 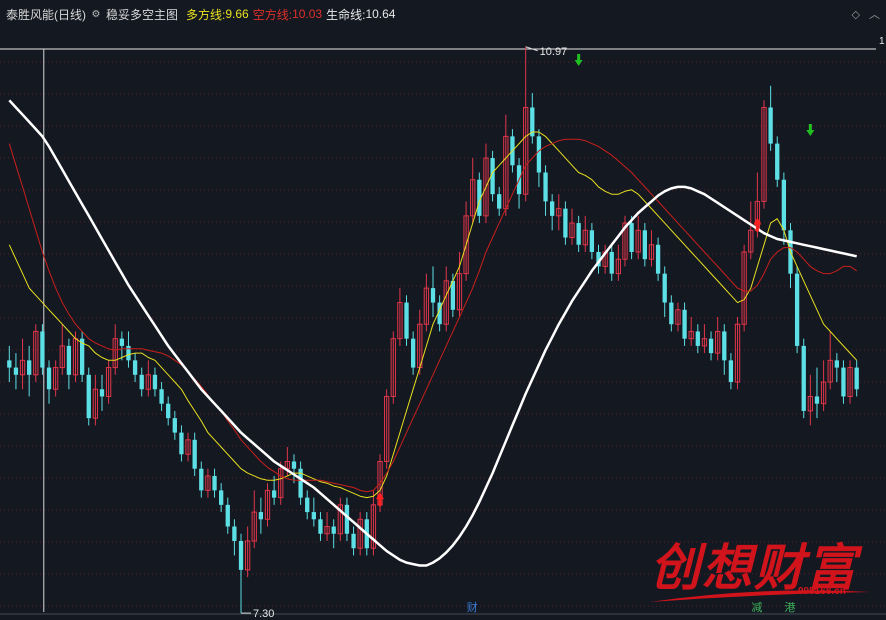 What do you see at coordinates (472, 607) in the screenshot?
I see `event-marker: 财` at bounding box center [472, 607].